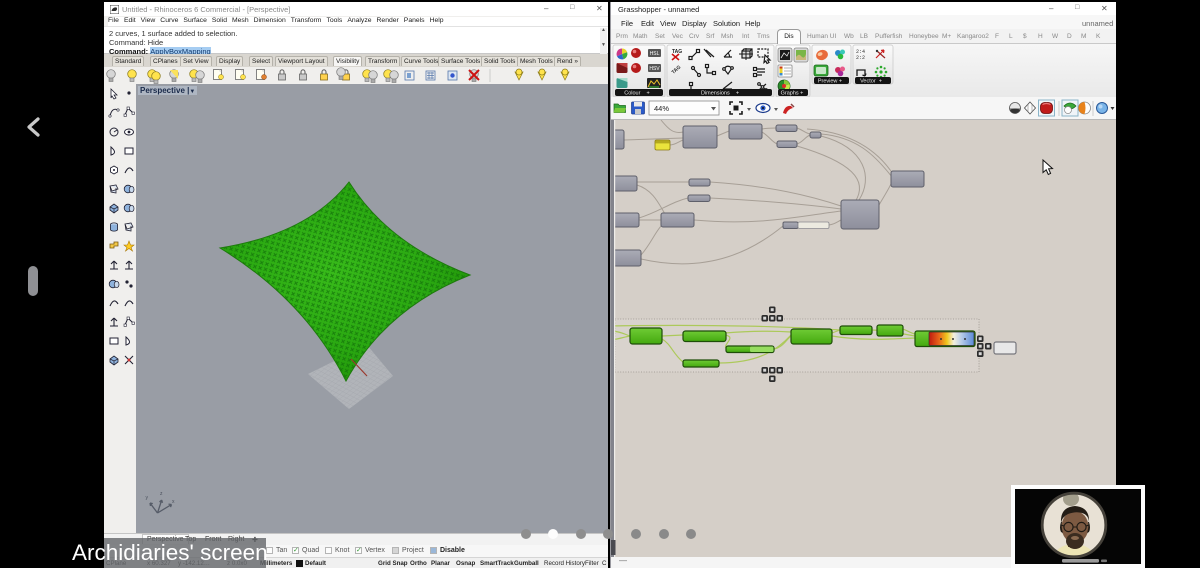 The height and width of the screenshot is (568, 1200). I want to click on svg-text: 44%, so click(661, 108).